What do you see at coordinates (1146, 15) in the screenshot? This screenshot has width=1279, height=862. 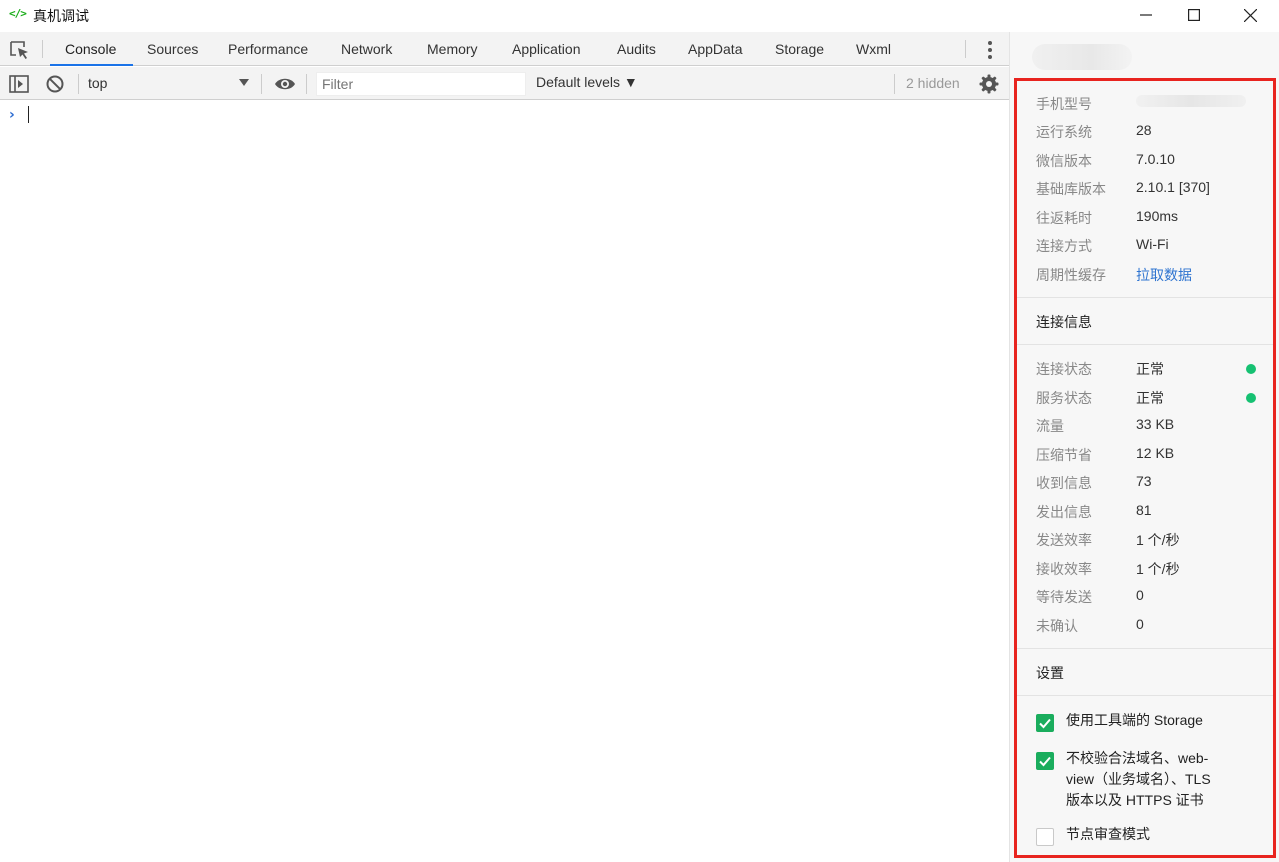 I see `minimize-icon` at bounding box center [1146, 15].